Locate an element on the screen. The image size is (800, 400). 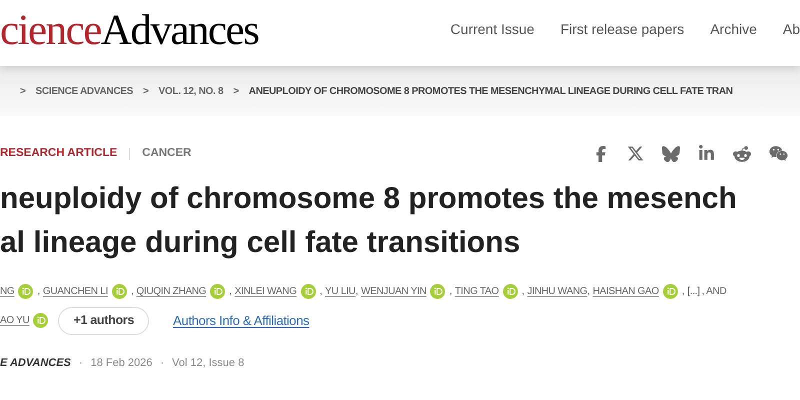
breadcrumb-link: ANEUPLOIDY OF CHROMOSOME 8 PROMOTES THE MESENCHYMAL LINEAGE DURING CELL FATE TRAN is located at coordinates (490, 91).